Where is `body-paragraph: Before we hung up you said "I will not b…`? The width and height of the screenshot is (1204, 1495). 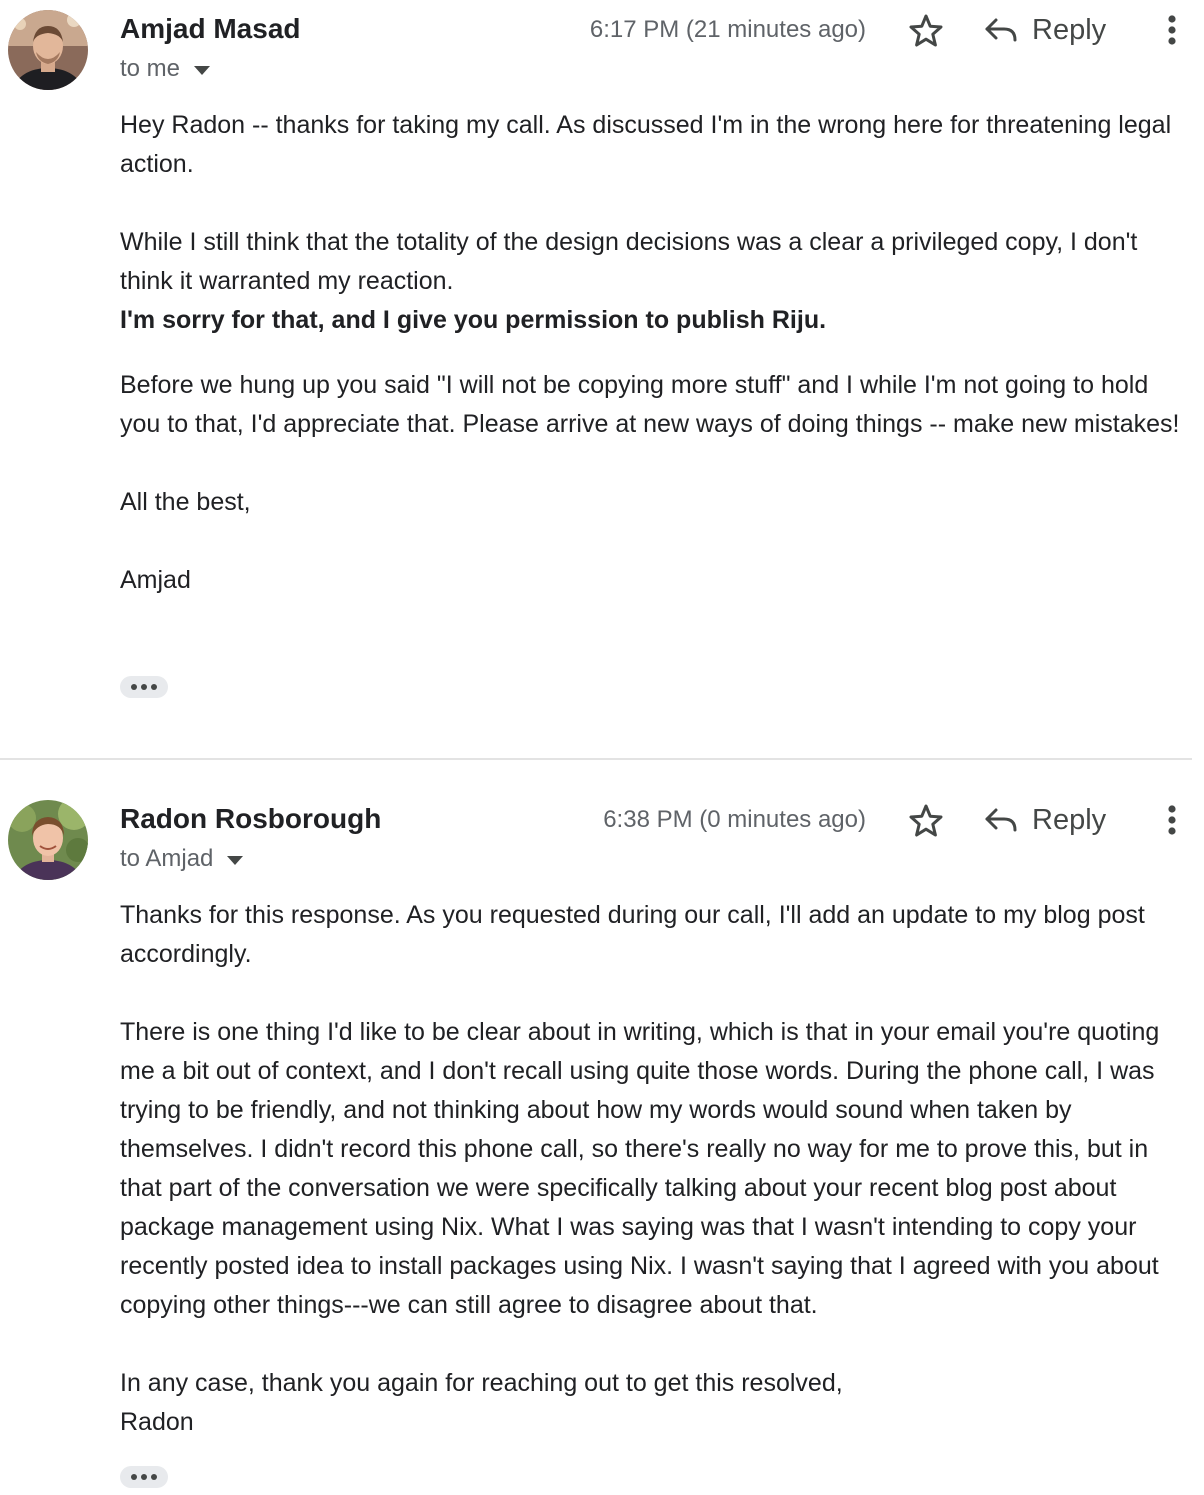
body-paragraph: Before we hung up you said "I will not b… is located at coordinates (650, 404).